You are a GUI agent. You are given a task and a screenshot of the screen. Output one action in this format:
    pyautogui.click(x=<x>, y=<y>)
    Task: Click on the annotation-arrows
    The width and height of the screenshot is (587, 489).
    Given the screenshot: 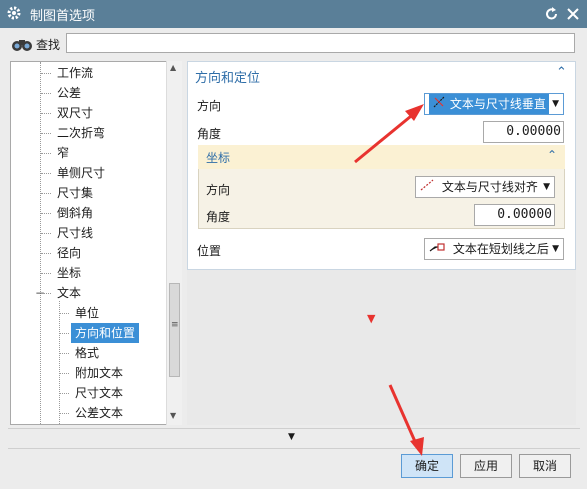 What is the action you would take?
    pyautogui.click(x=389, y=280)
    